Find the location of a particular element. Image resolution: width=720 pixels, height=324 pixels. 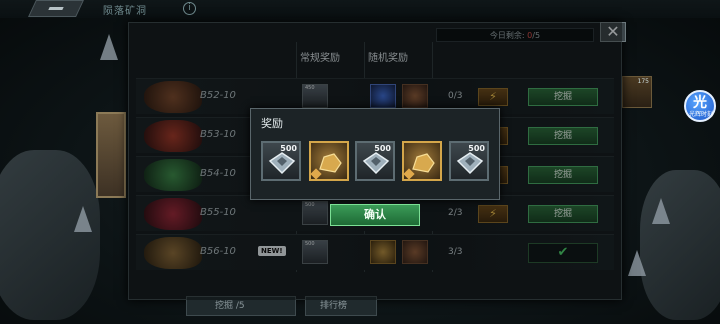

back-button is located at coordinates (56, 8).